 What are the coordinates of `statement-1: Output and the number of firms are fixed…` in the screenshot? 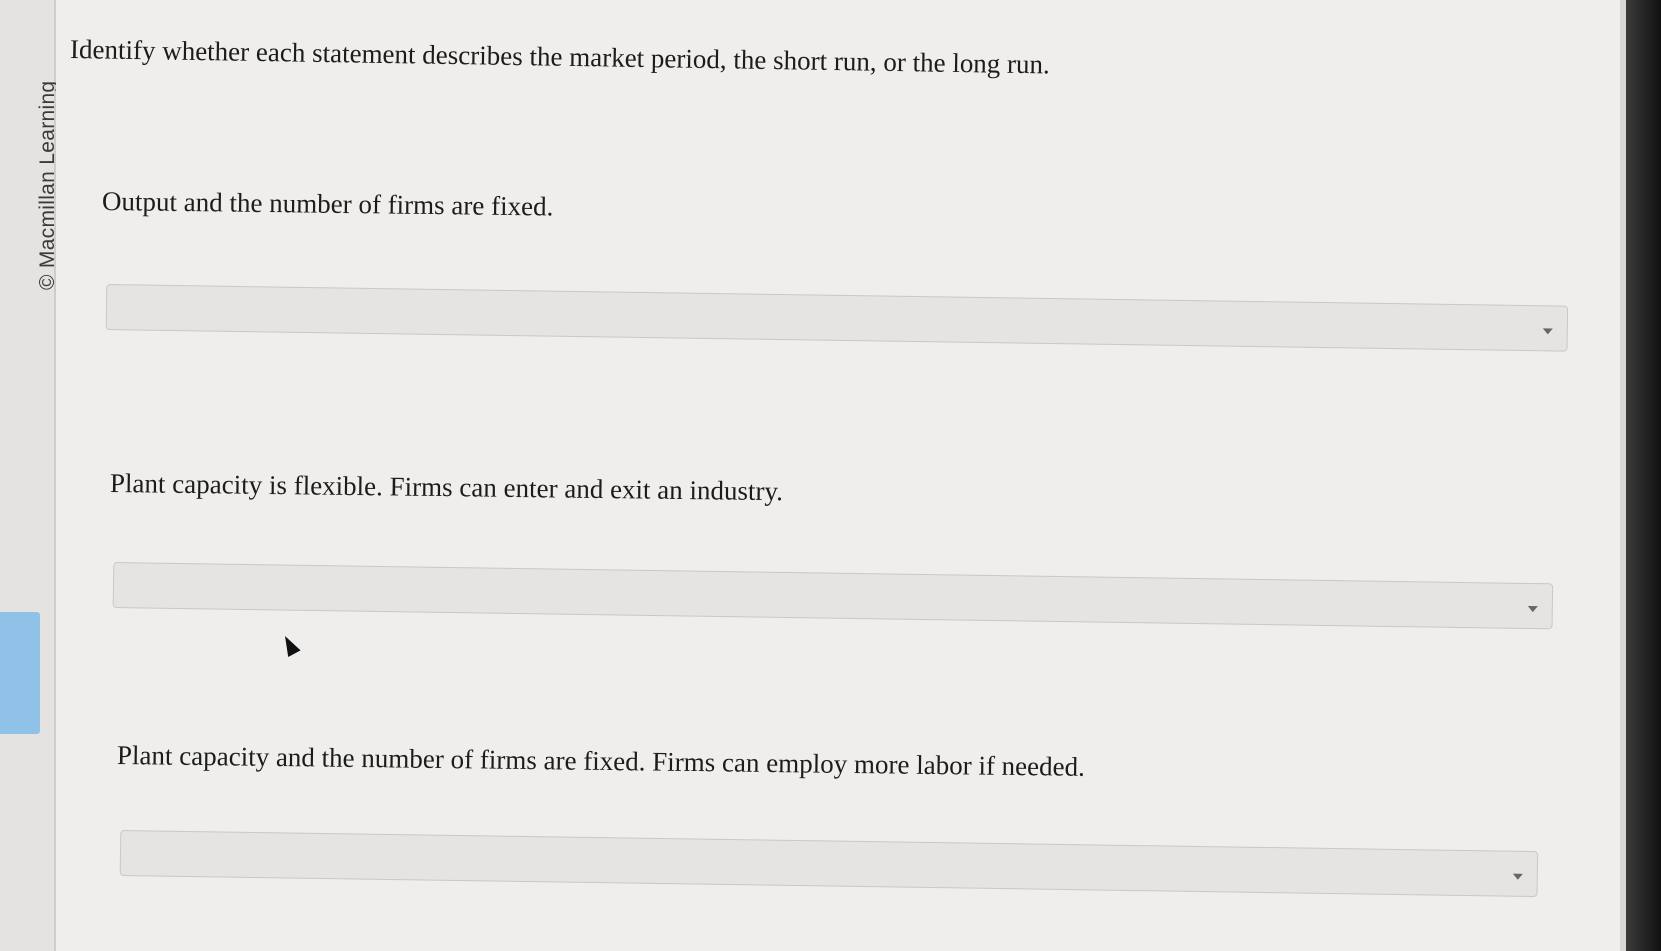 It's located at (327, 204).